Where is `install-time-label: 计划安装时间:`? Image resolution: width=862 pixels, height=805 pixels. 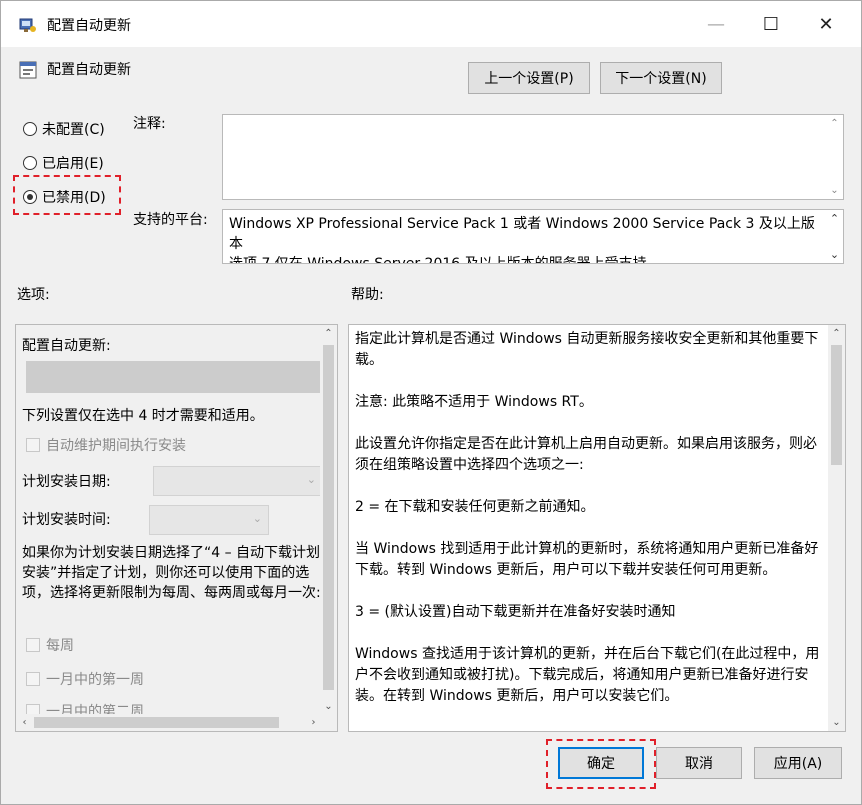
install-time-label: 计划安装时间: is located at coordinates (66, 520).